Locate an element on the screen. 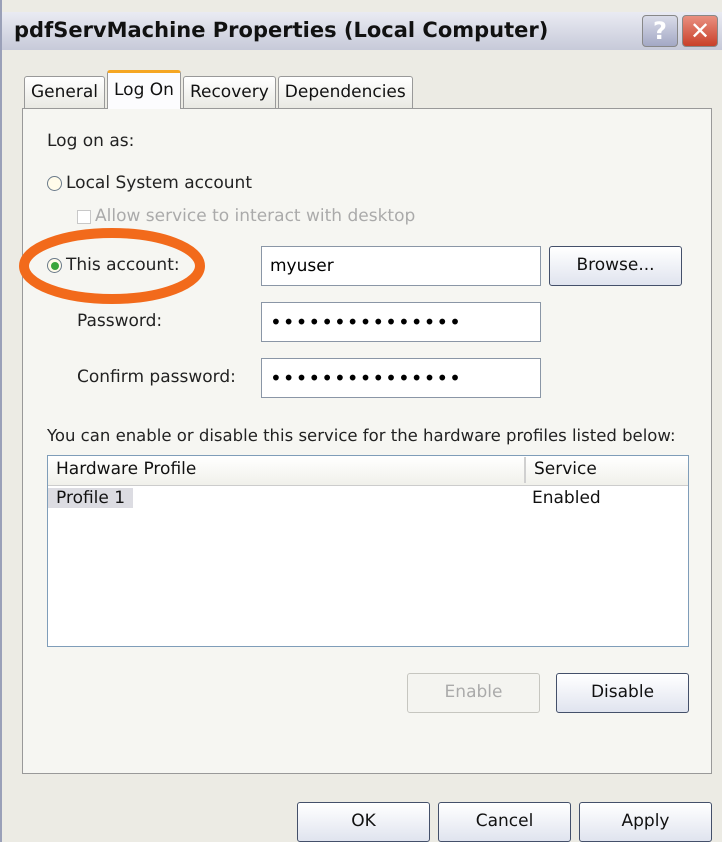  tab: Dependencies is located at coordinates (345, 92).